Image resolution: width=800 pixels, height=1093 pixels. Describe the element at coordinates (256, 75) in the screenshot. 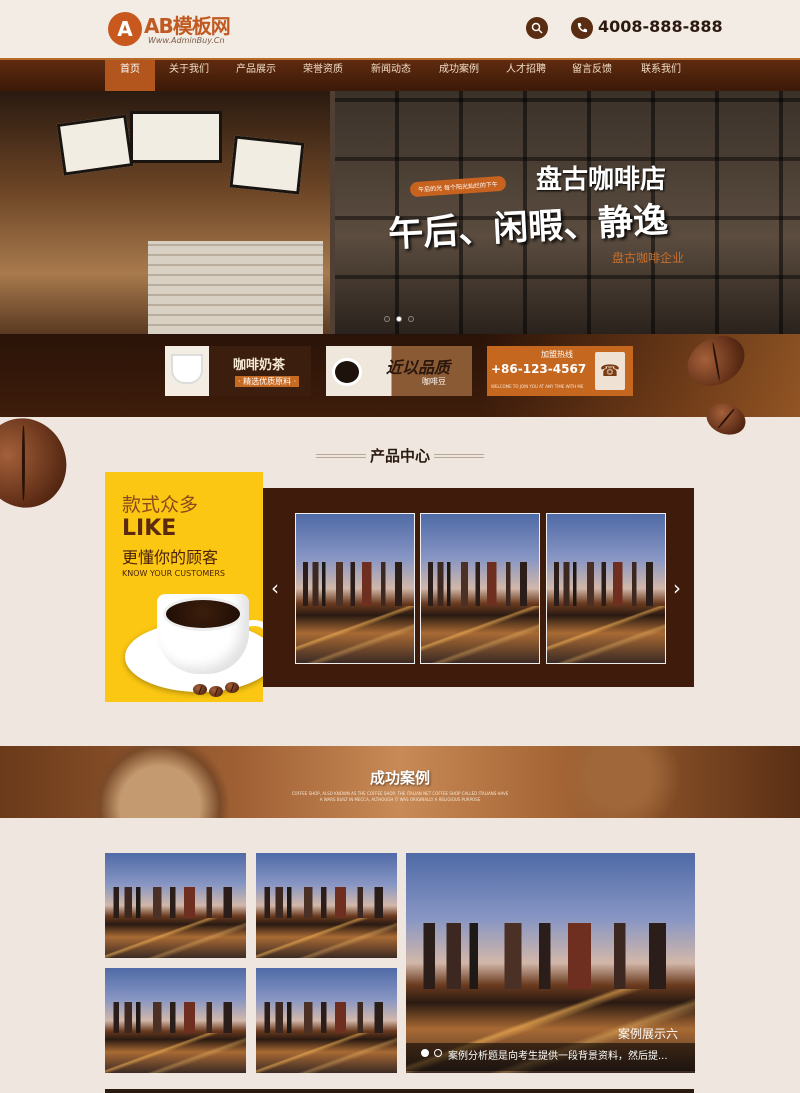

I see `nav-item-products: 产品展示` at that location.